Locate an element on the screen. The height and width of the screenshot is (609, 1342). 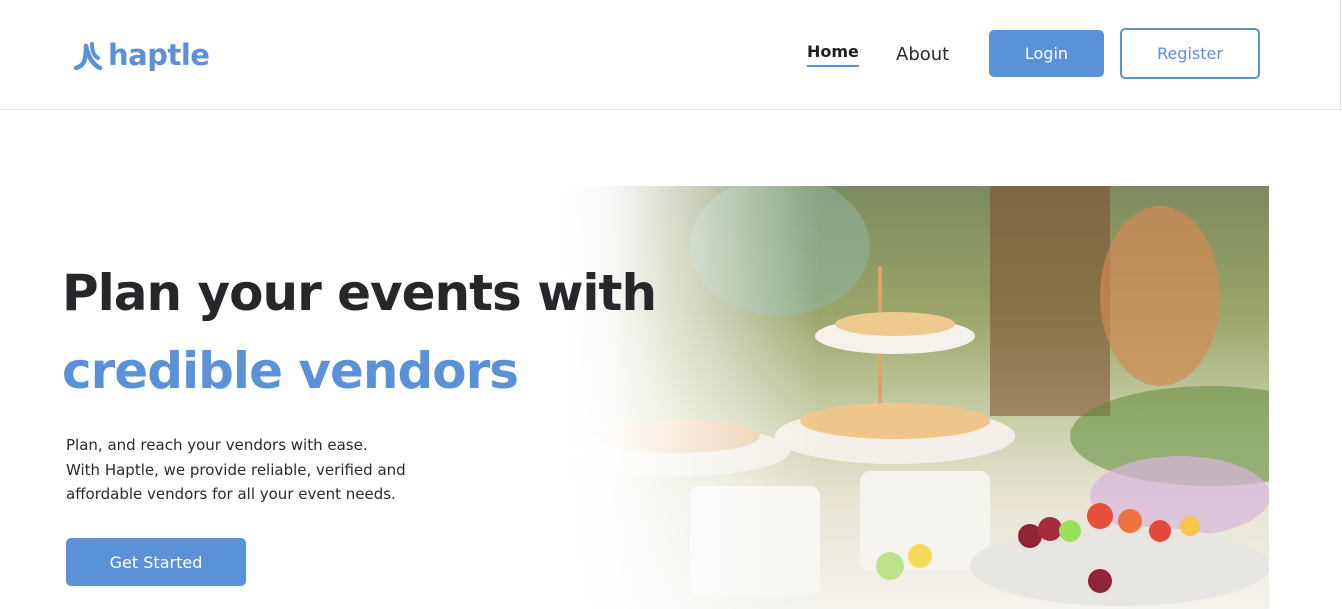
scrollbar-edge is located at coordinates (1340, 55).